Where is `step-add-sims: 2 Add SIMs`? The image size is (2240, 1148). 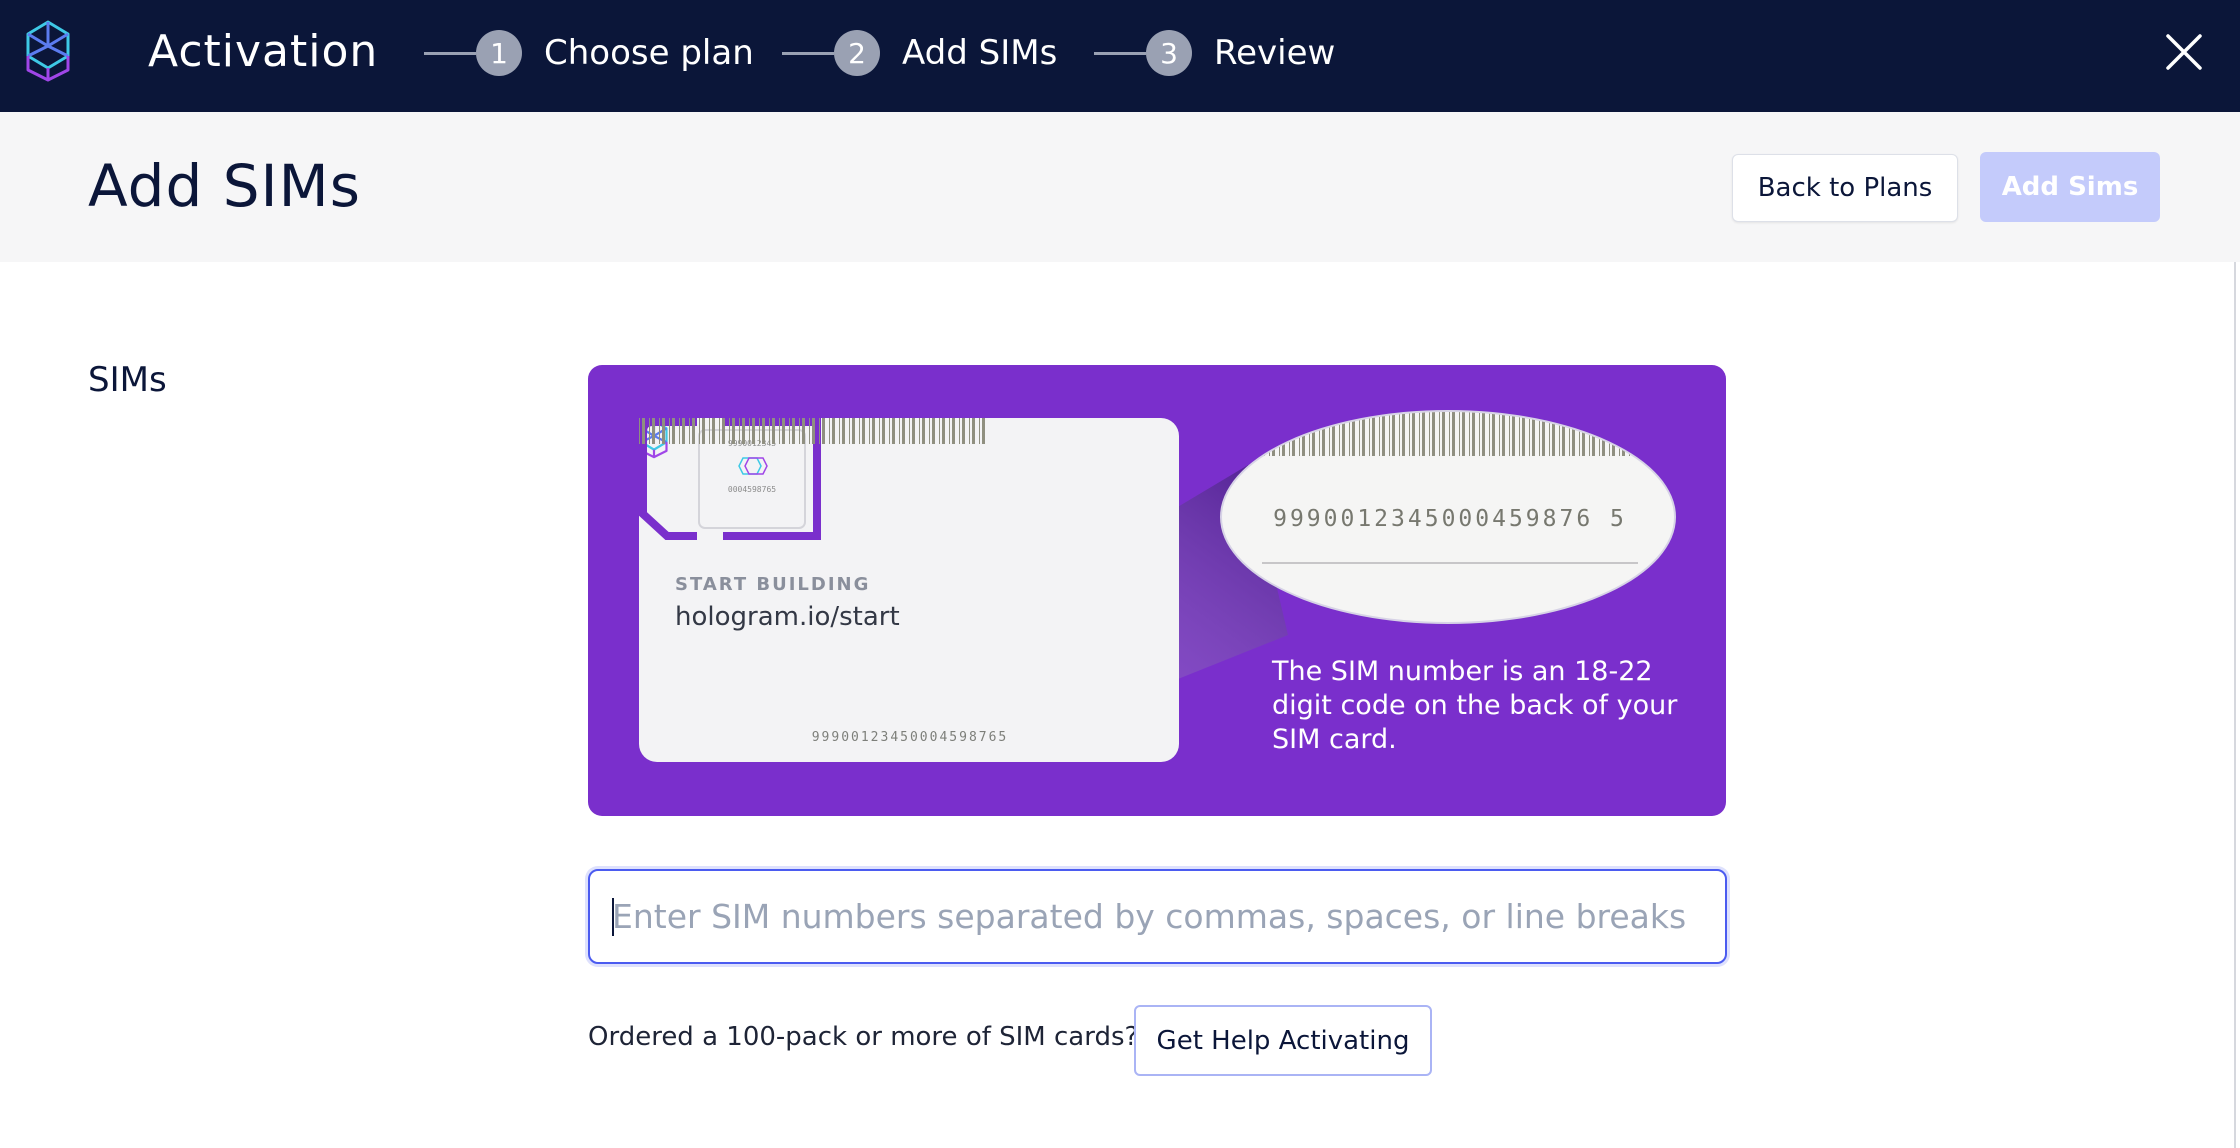
step-add-sims: 2 Add SIMs is located at coordinates (919, 53).